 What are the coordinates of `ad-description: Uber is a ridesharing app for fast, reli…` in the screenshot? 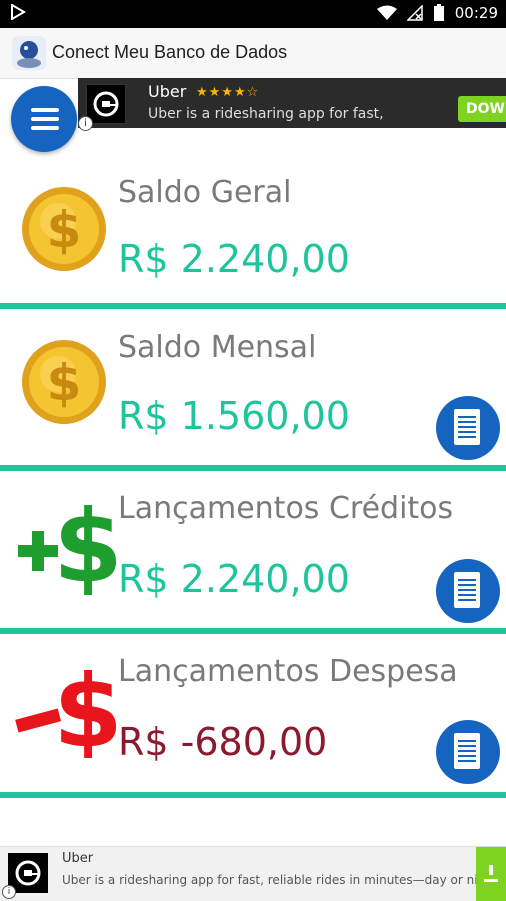 It's located at (279, 880).